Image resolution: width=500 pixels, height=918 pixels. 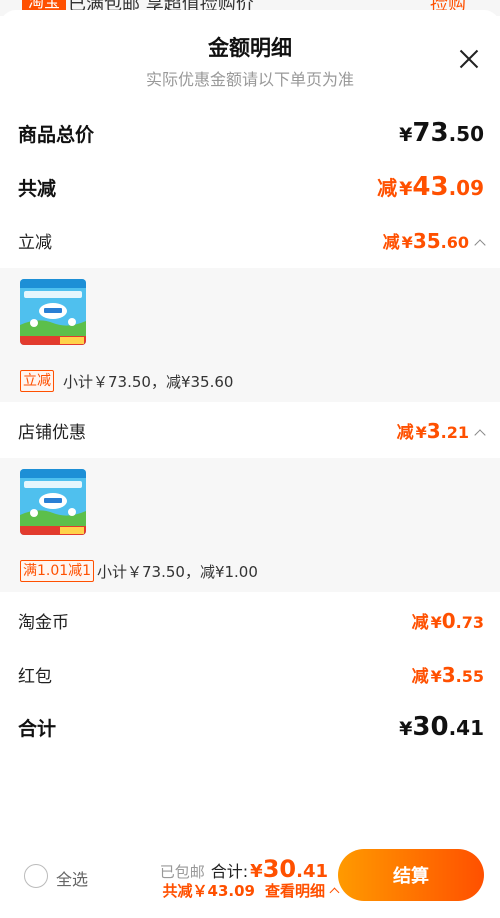 What do you see at coordinates (430, 727) in the screenshot?
I see `amount-int: 30` at bounding box center [430, 727].